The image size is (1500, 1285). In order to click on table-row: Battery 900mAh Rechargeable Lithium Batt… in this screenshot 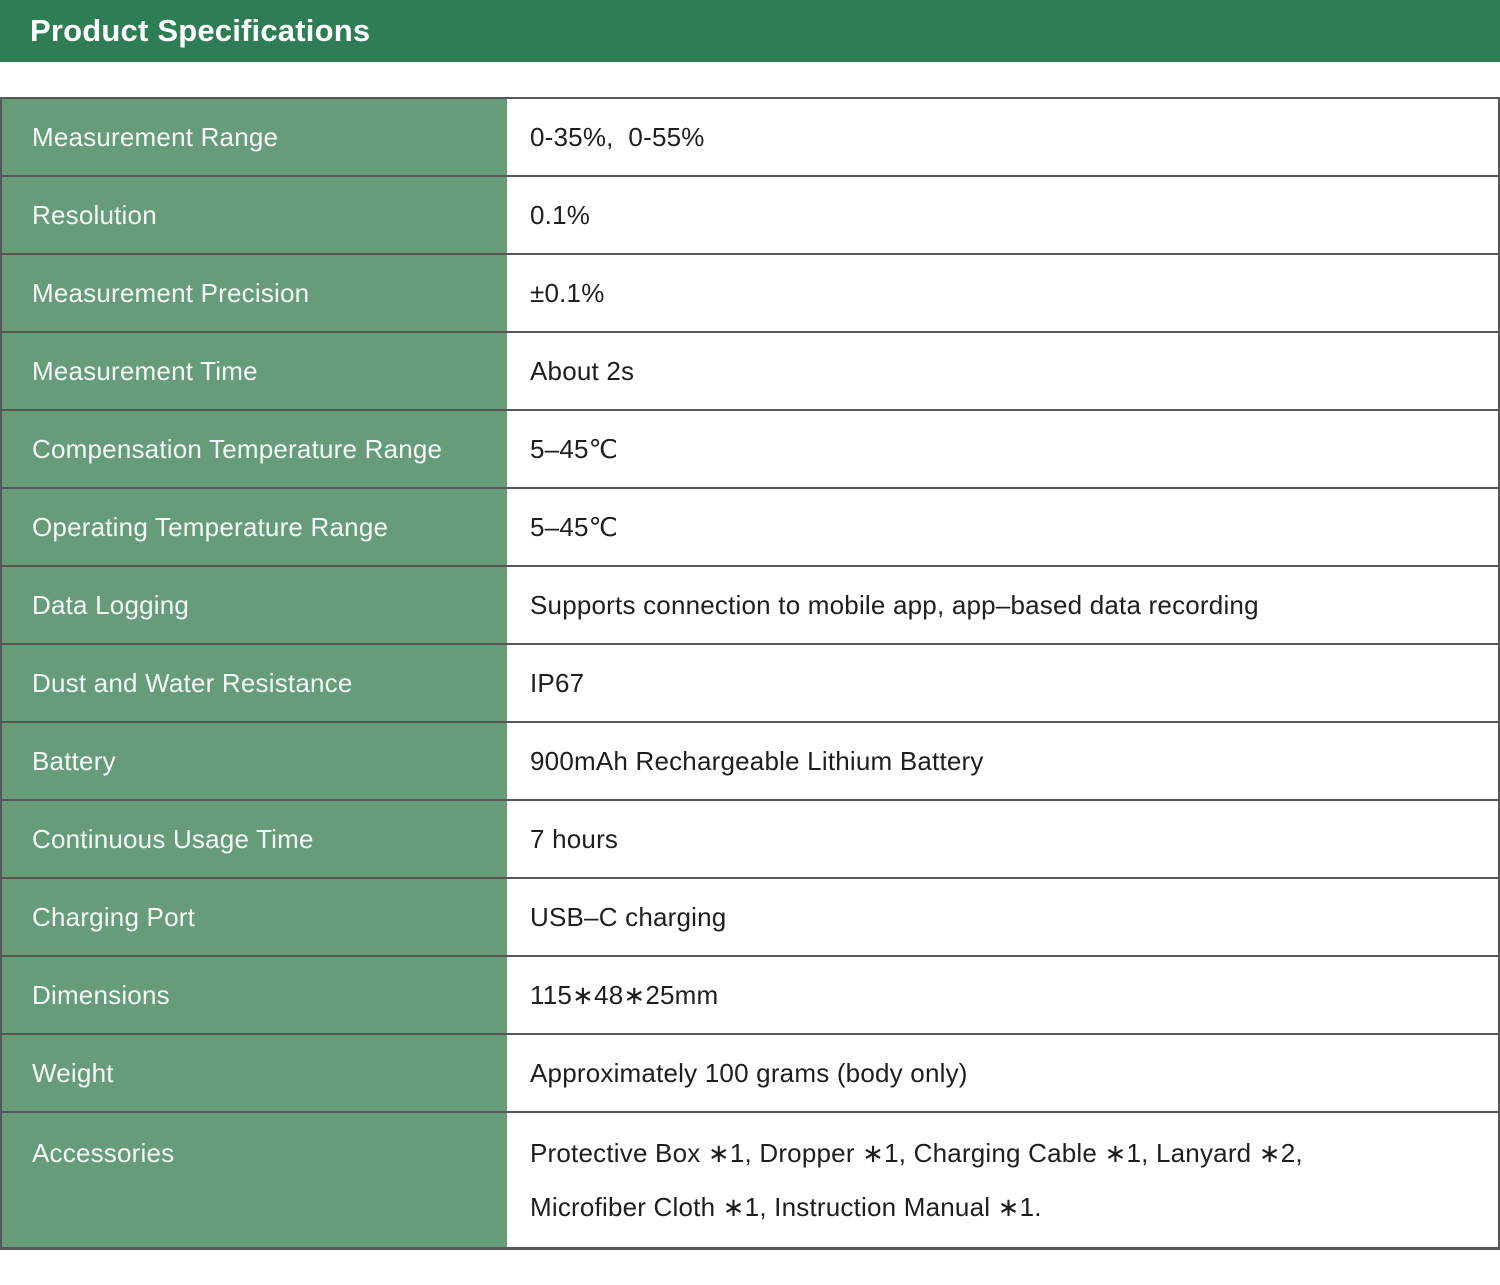, I will do `click(750, 762)`.